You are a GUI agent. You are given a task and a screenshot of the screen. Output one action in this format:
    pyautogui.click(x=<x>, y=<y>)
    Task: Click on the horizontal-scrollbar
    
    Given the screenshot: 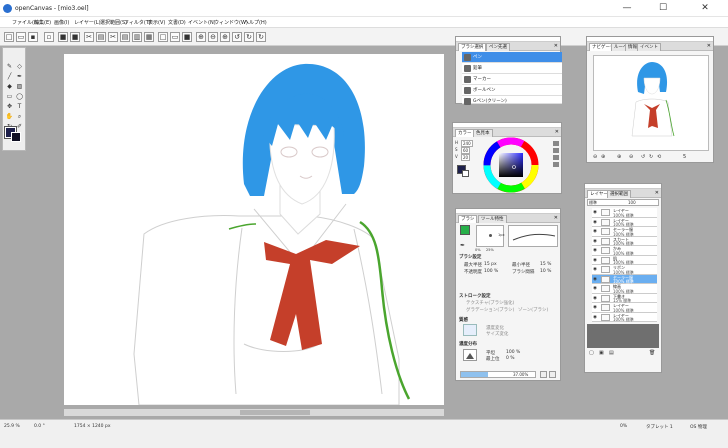 What is the action you would take?
    pyautogui.click(x=254, y=412)
    